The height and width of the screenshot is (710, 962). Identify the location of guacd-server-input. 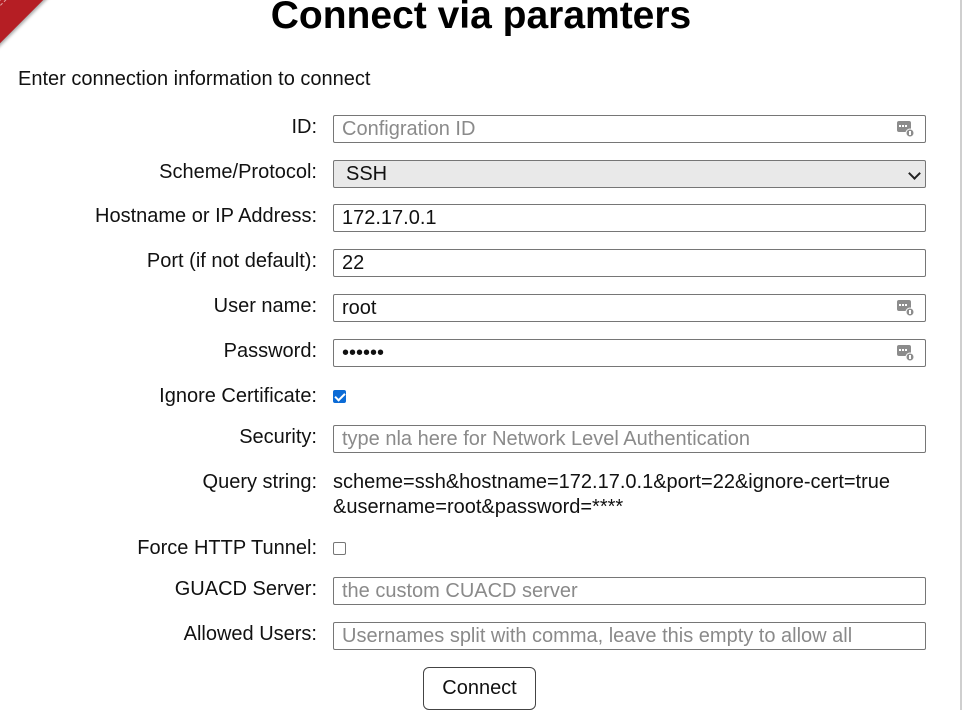
(629, 591).